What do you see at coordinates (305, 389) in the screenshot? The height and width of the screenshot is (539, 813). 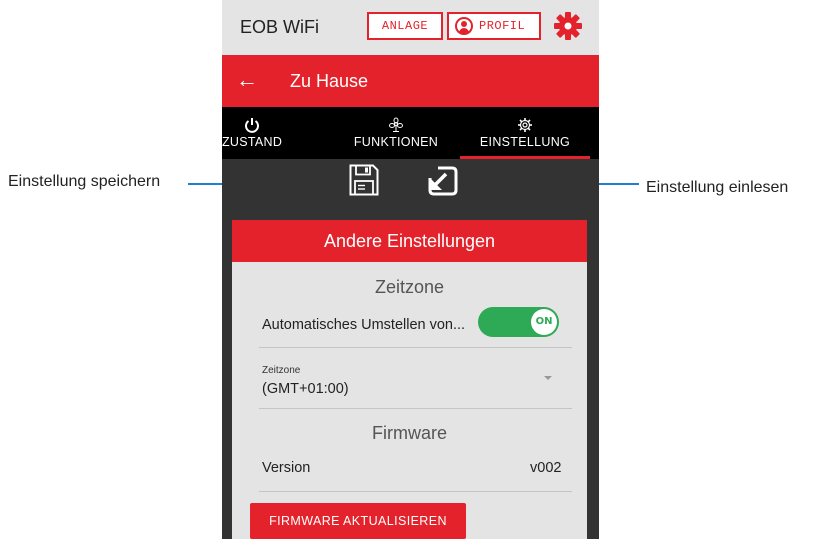 I see `timezone-select: (GMT+01:00)` at bounding box center [305, 389].